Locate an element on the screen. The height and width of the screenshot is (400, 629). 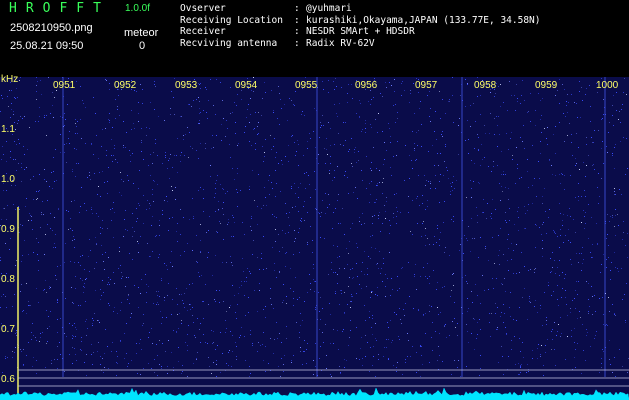
freq-tick: 0.9 is located at coordinates (8, 229).